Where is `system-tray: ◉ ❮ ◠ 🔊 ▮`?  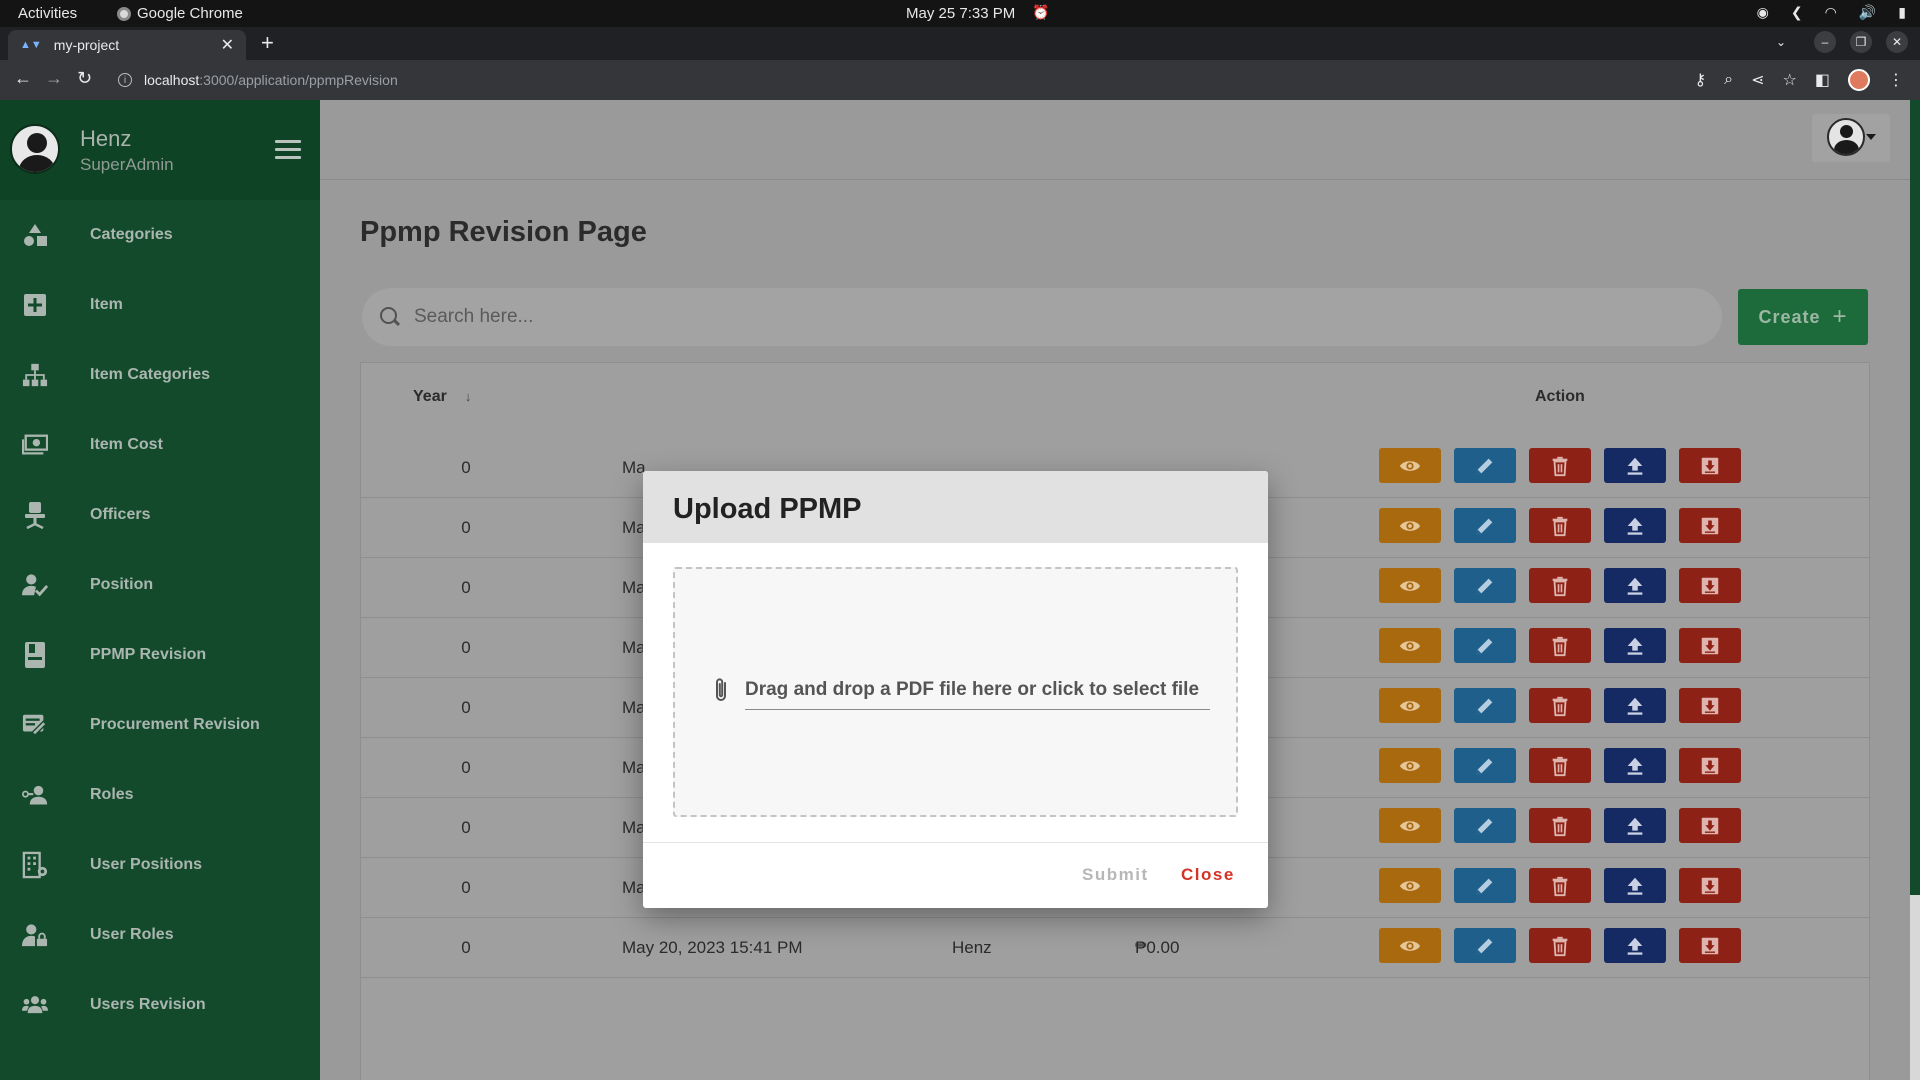
system-tray: ◉ ❮ ◠ 🔊 ▮ is located at coordinates (1831, 12).